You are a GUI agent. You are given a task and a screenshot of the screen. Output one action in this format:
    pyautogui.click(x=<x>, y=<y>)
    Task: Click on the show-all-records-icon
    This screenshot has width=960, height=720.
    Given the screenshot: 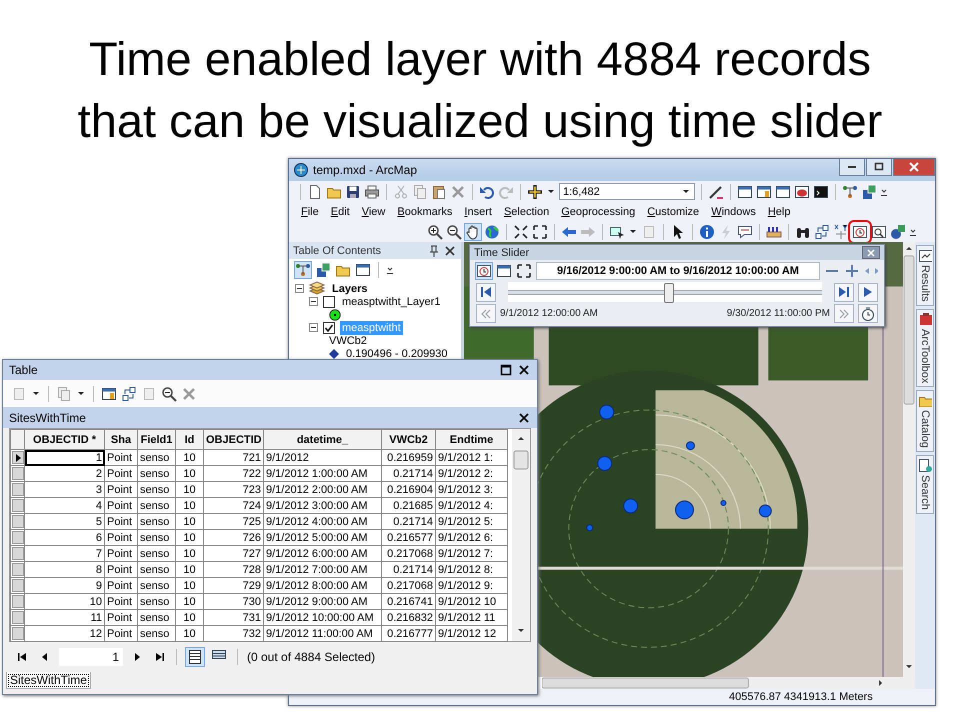 What is the action you would take?
    pyautogui.click(x=195, y=657)
    